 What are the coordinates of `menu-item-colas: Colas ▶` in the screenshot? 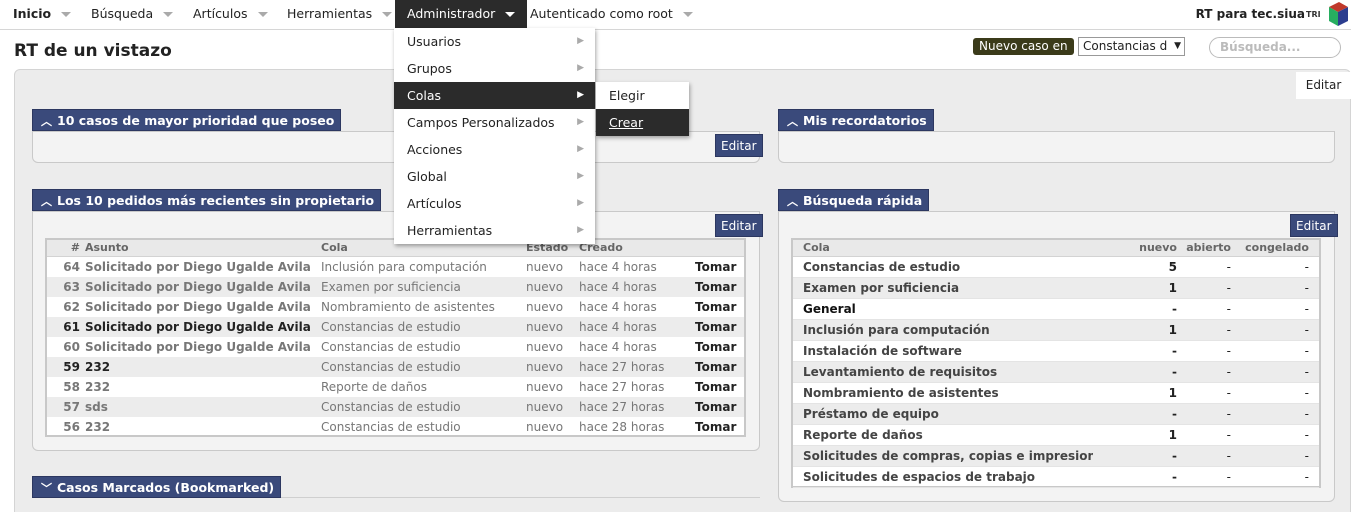 It's located at (494, 95).